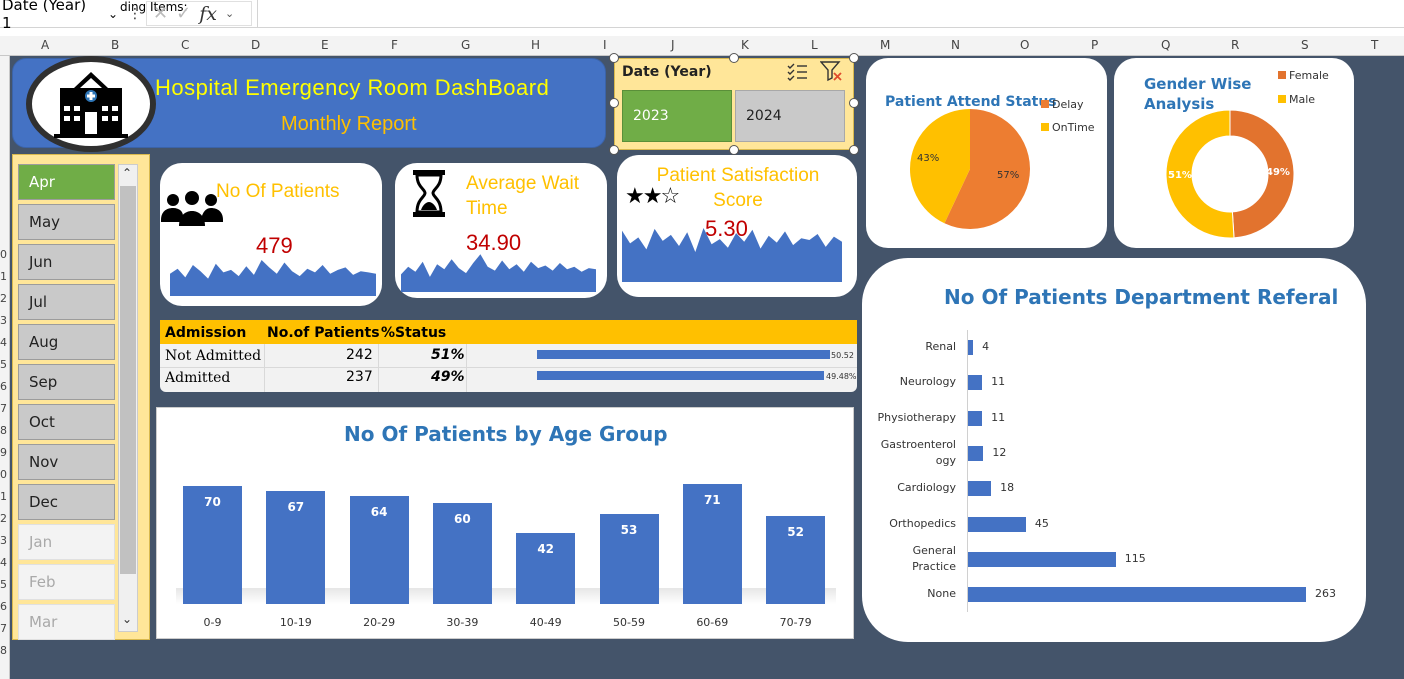 Image resolution: width=1404 pixels, height=679 pixels. Describe the element at coordinates (673, 45) in the screenshot. I see `column-header-cell: J` at that location.